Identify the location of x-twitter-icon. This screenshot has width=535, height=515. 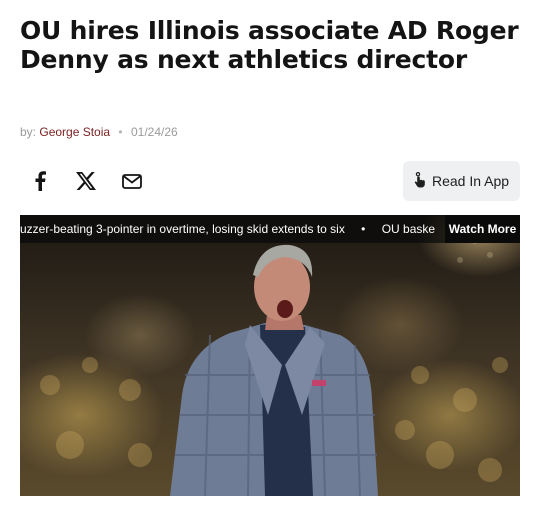
(86, 181).